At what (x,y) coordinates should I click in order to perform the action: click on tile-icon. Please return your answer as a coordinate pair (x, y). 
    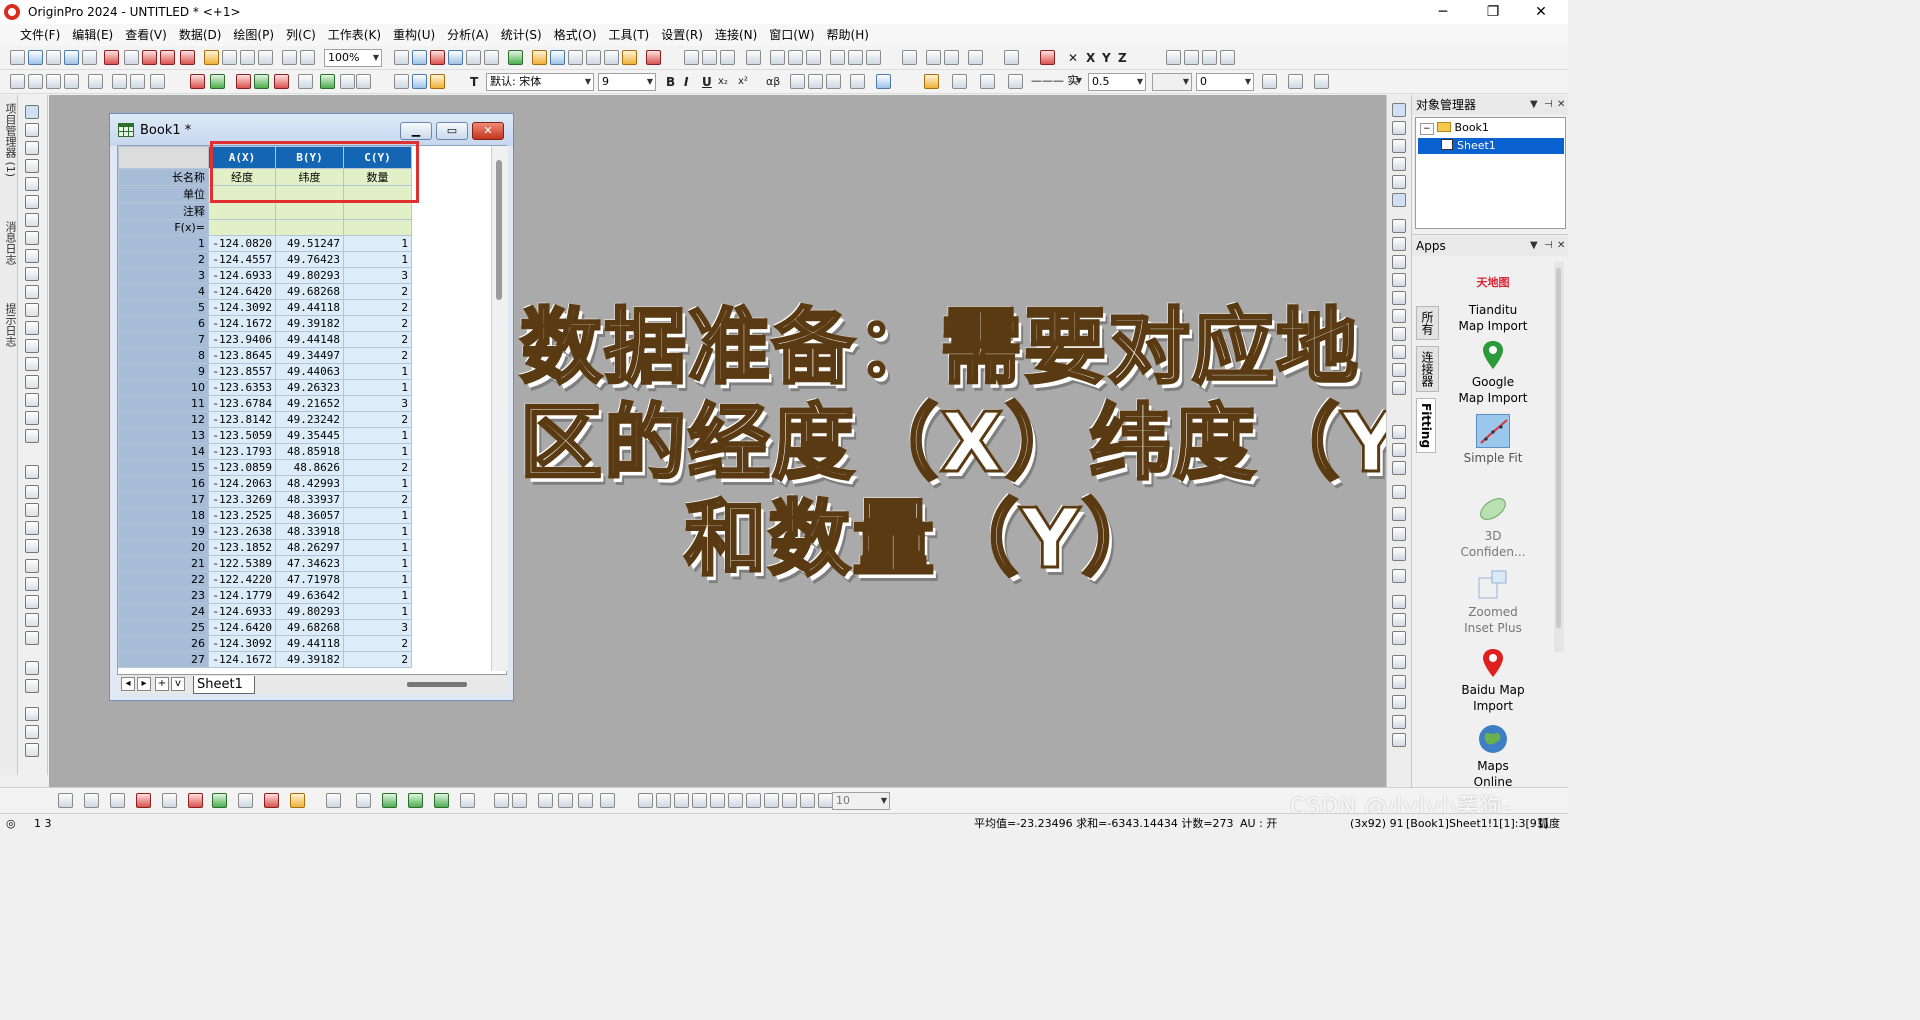
    Looking at the image, I should click on (71, 81).